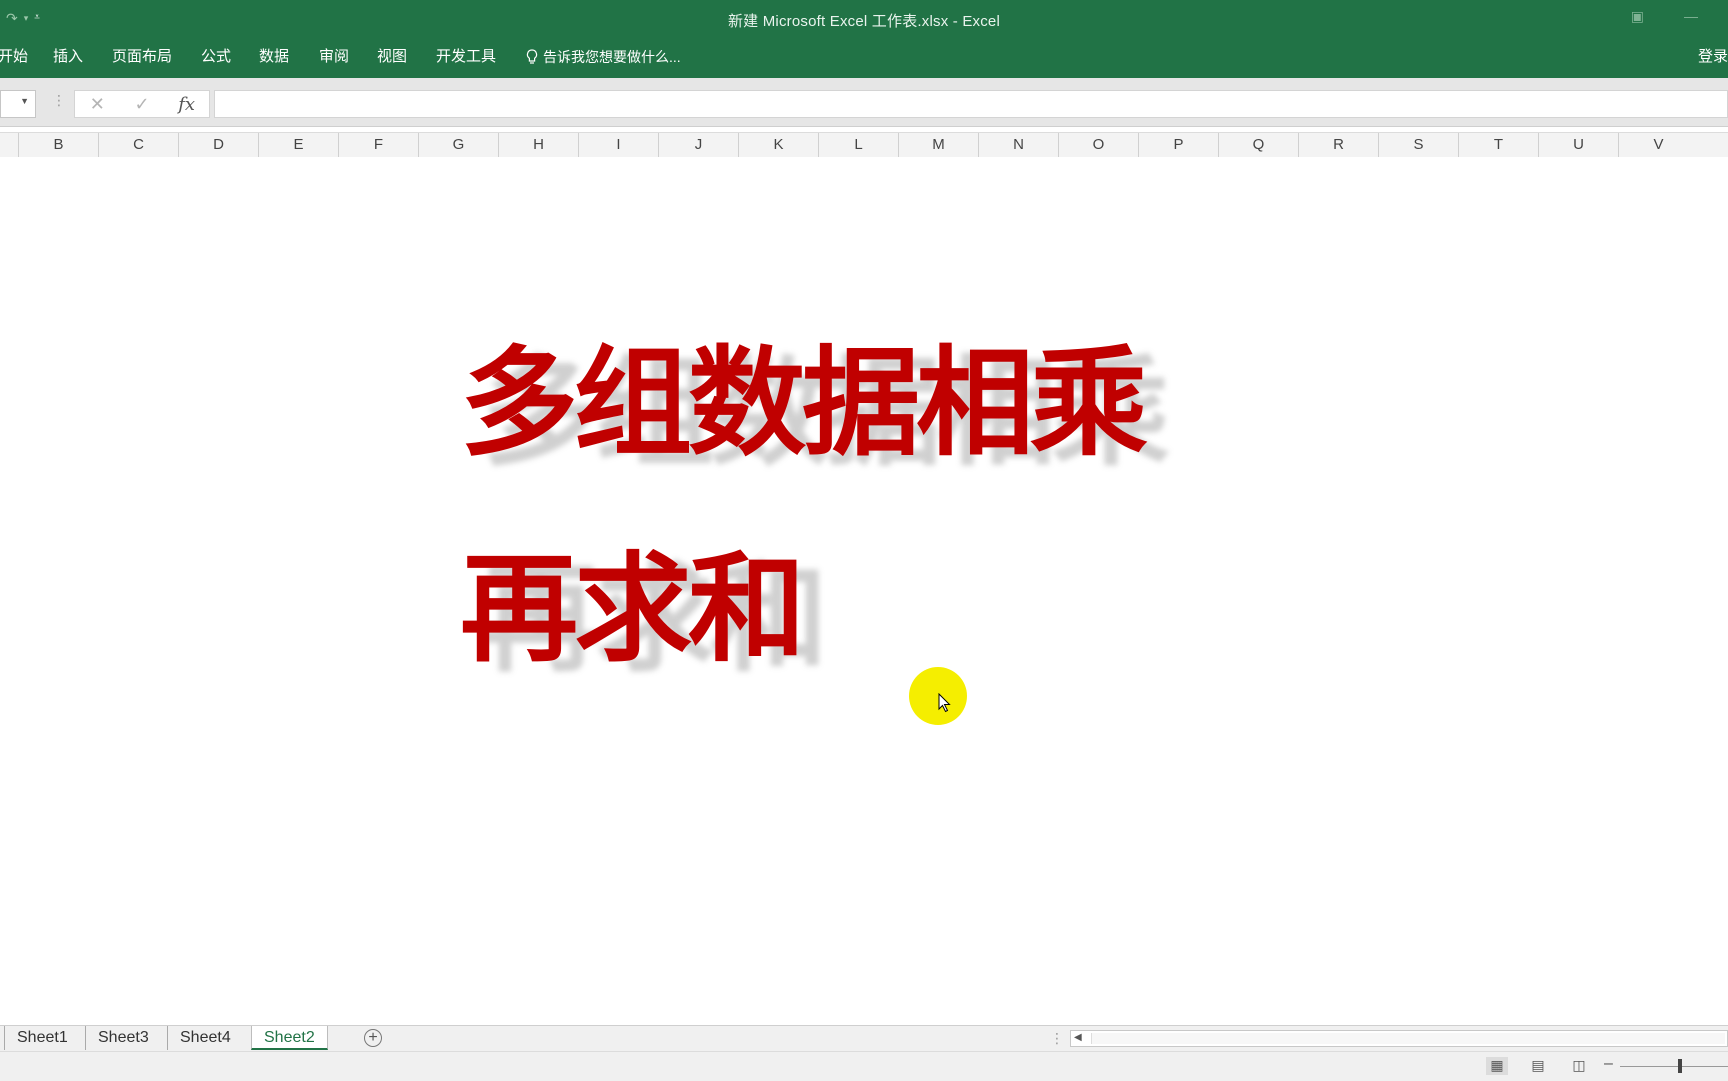 This screenshot has height=1081, width=1728. I want to click on chevron-down-icon: ▼, so click(24, 101).